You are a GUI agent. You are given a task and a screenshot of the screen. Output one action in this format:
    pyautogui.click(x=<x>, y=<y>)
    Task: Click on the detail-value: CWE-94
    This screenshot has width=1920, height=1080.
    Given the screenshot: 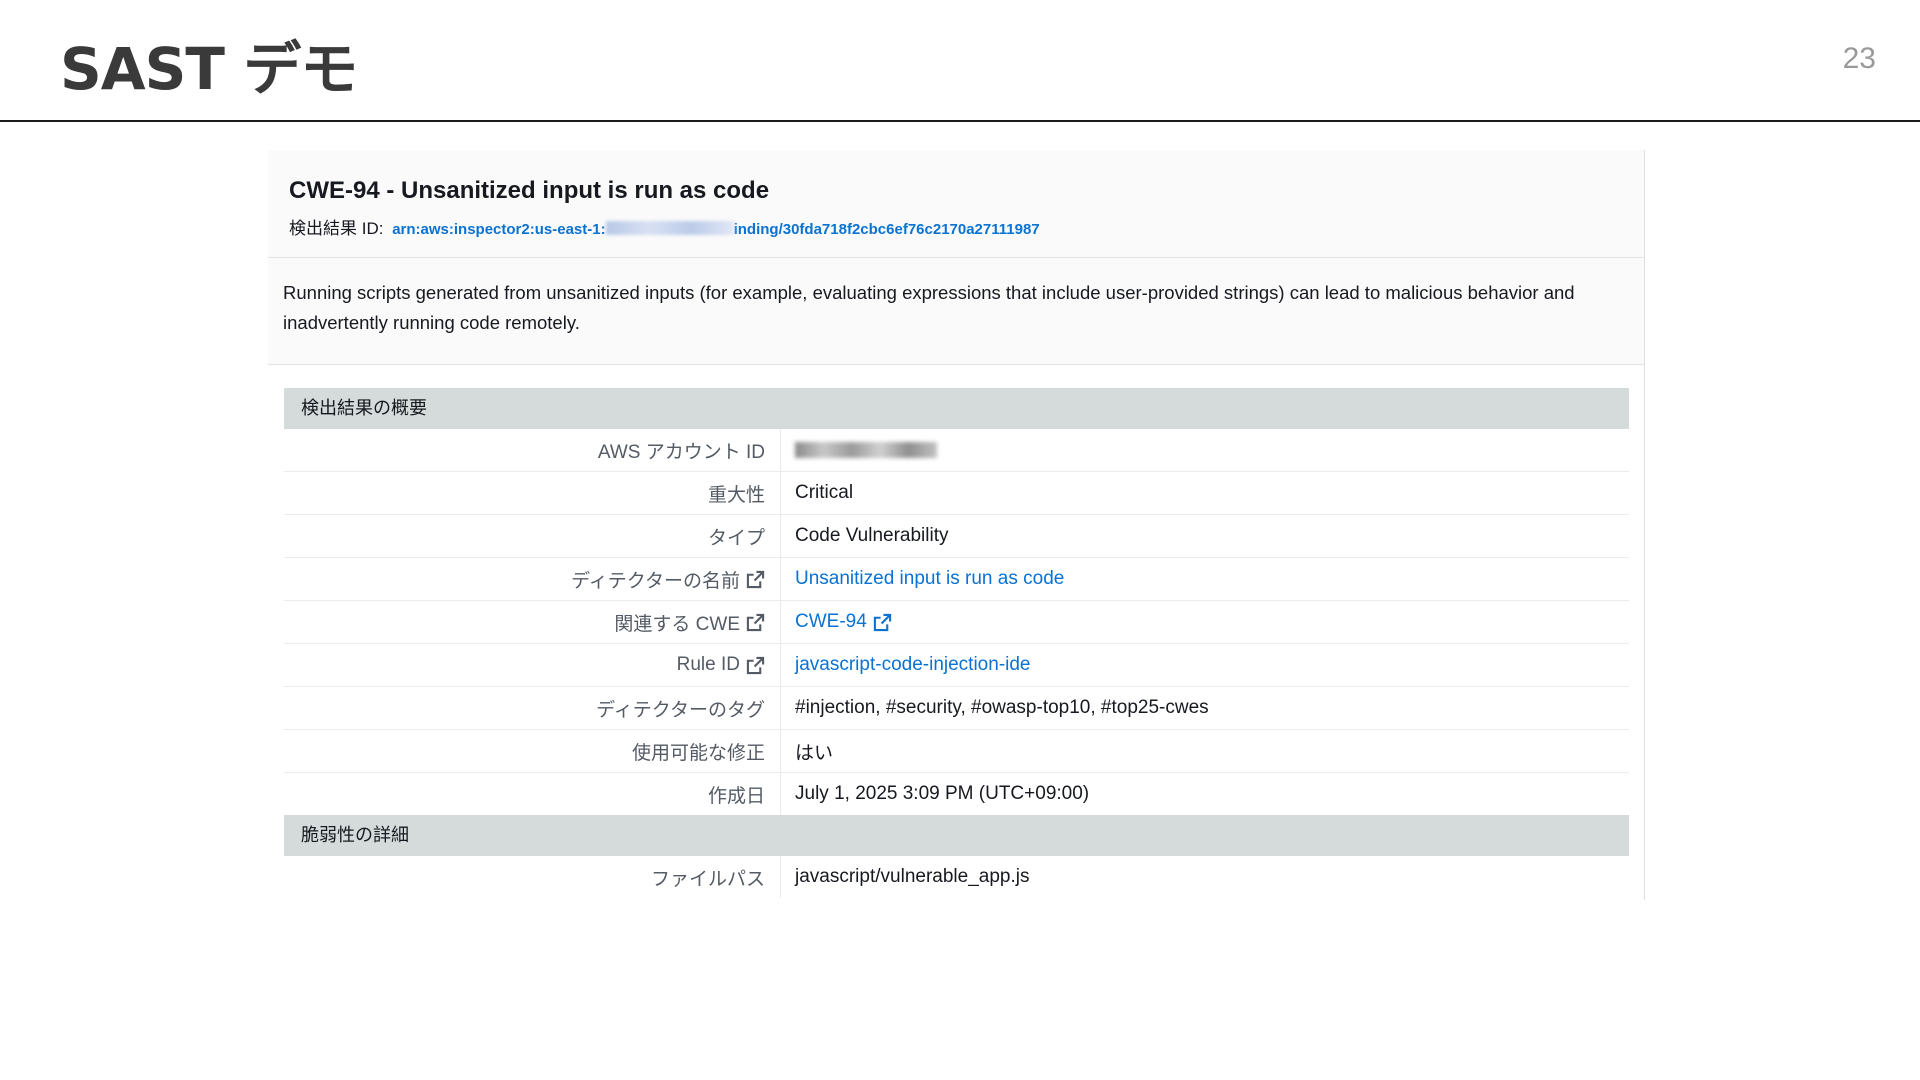 What is the action you would take?
    pyautogui.click(x=836, y=622)
    